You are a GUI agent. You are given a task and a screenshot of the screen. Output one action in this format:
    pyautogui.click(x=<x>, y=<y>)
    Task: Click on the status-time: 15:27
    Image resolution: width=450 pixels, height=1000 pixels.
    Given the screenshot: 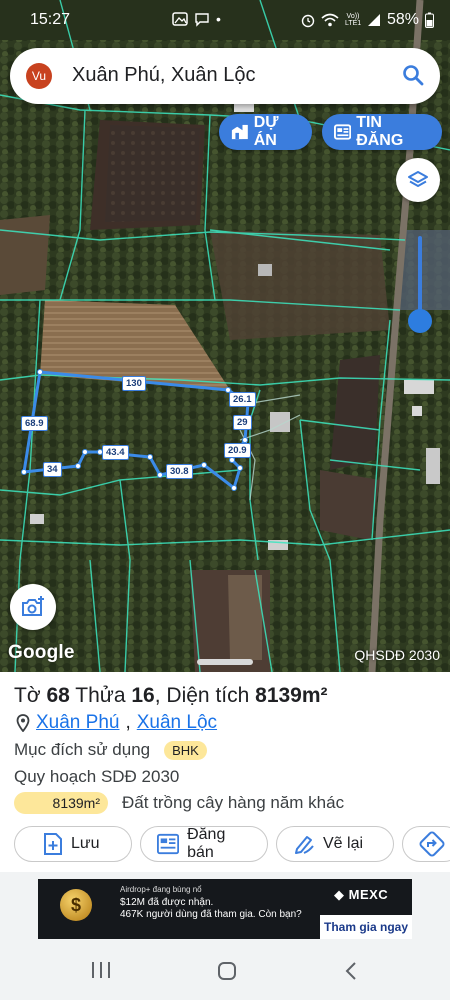 What is the action you would take?
    pyautogui.click(x=50, y=19)
    